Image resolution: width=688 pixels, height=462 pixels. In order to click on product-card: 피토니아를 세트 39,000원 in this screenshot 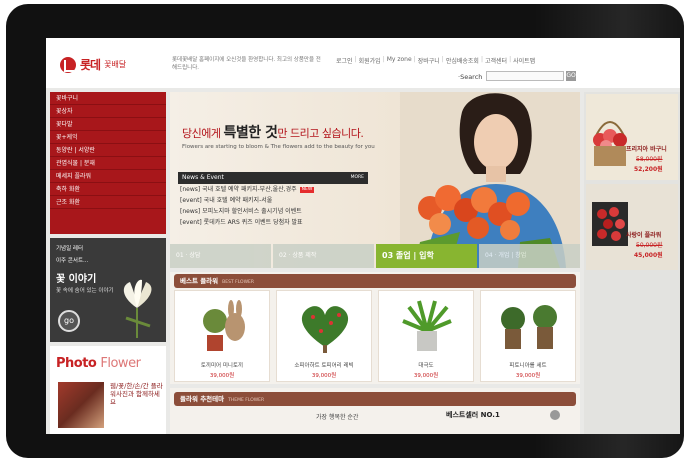, I will do `click(528, 336)`.